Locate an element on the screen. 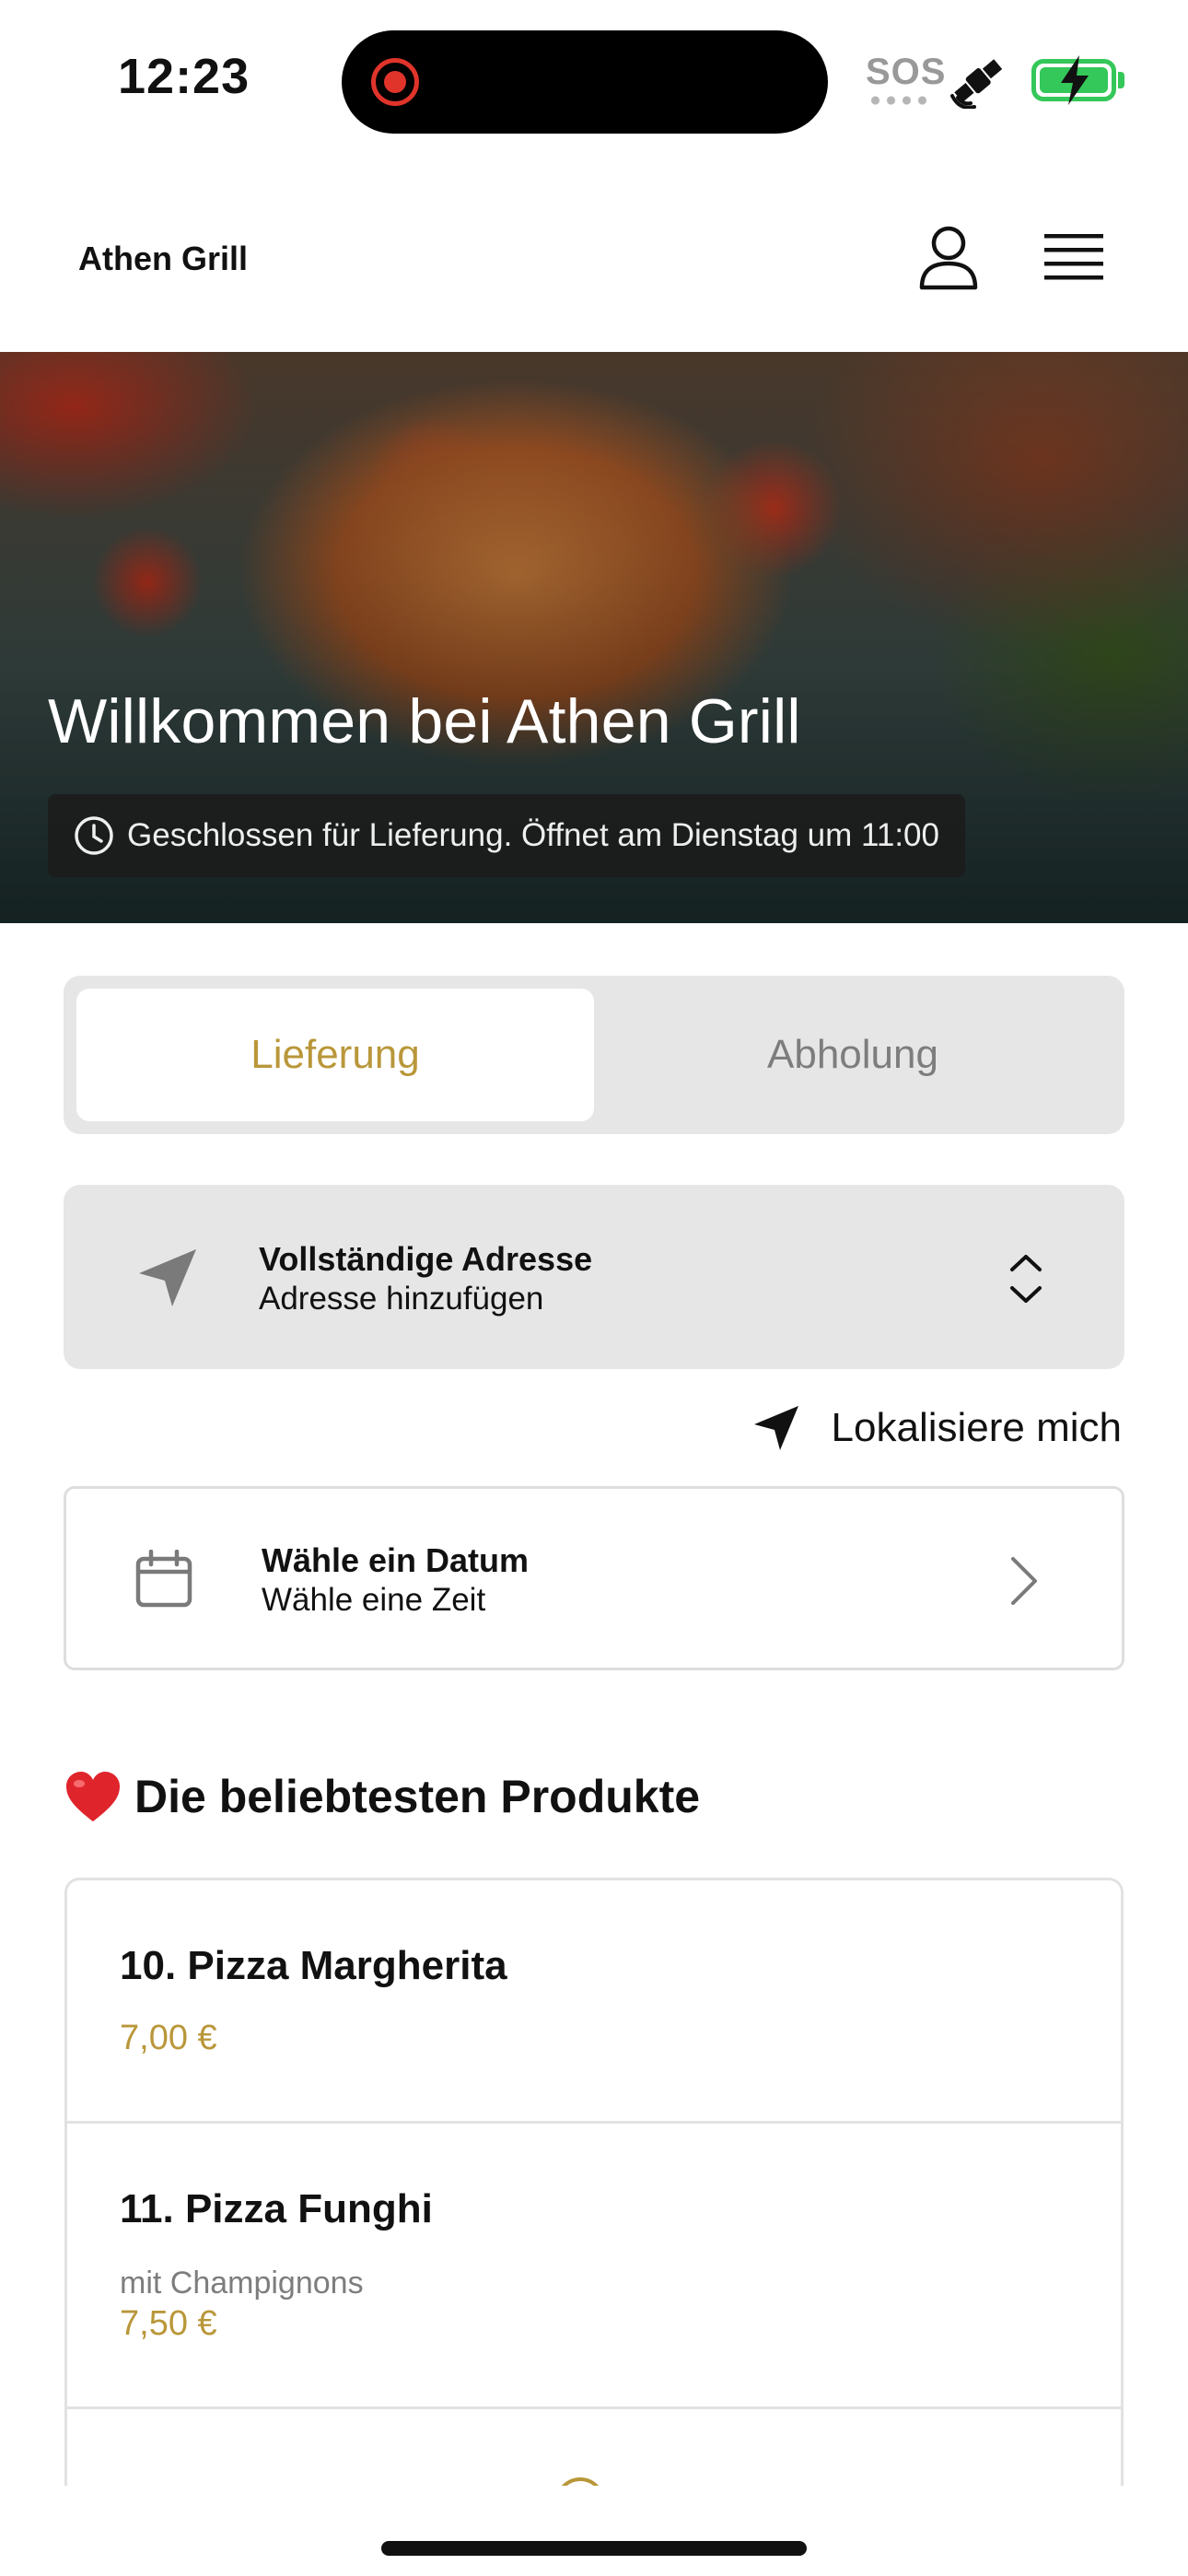  chevron-up-down-icon is located at coordinates (1026, 1279).